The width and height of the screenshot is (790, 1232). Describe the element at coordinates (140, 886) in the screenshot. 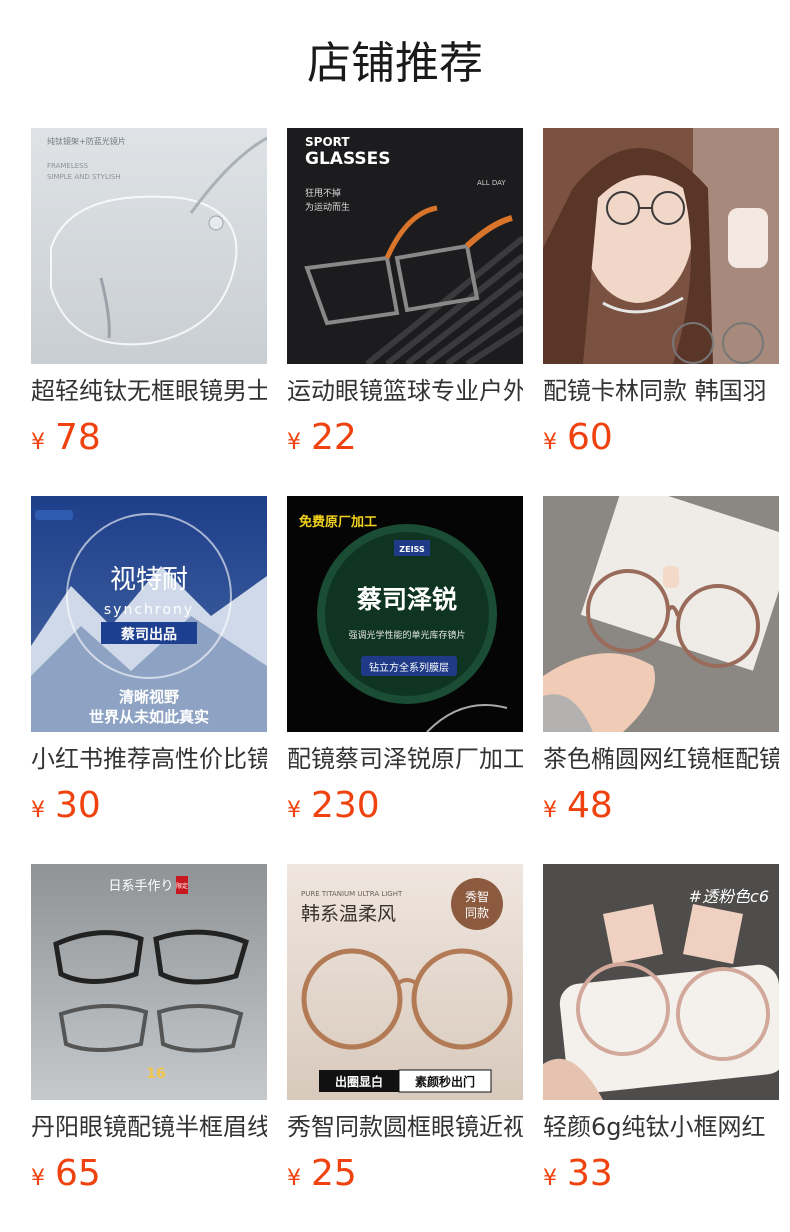

I see `svg-text: 日系手作り` at that location.